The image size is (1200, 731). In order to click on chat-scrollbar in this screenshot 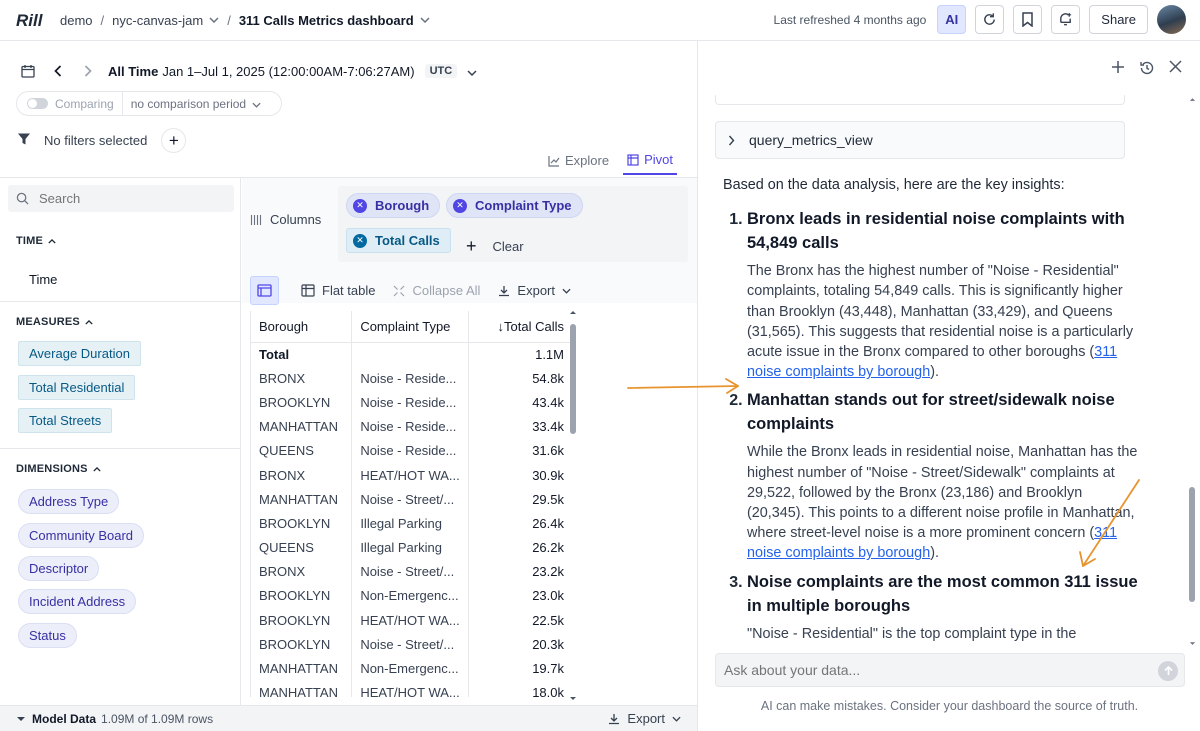, I will do `click(1192, 374)`.